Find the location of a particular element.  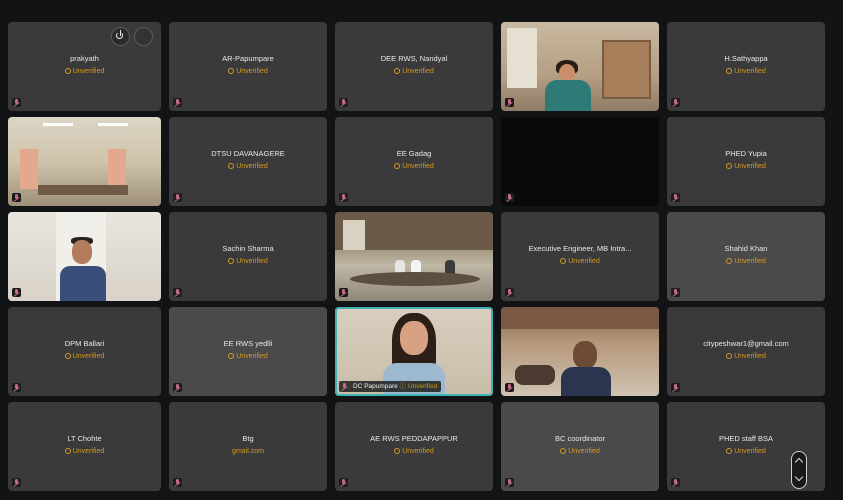

participant-tile: AE RWS PEDDAPAPPUR Unverified is located at coordinates (414, 446).